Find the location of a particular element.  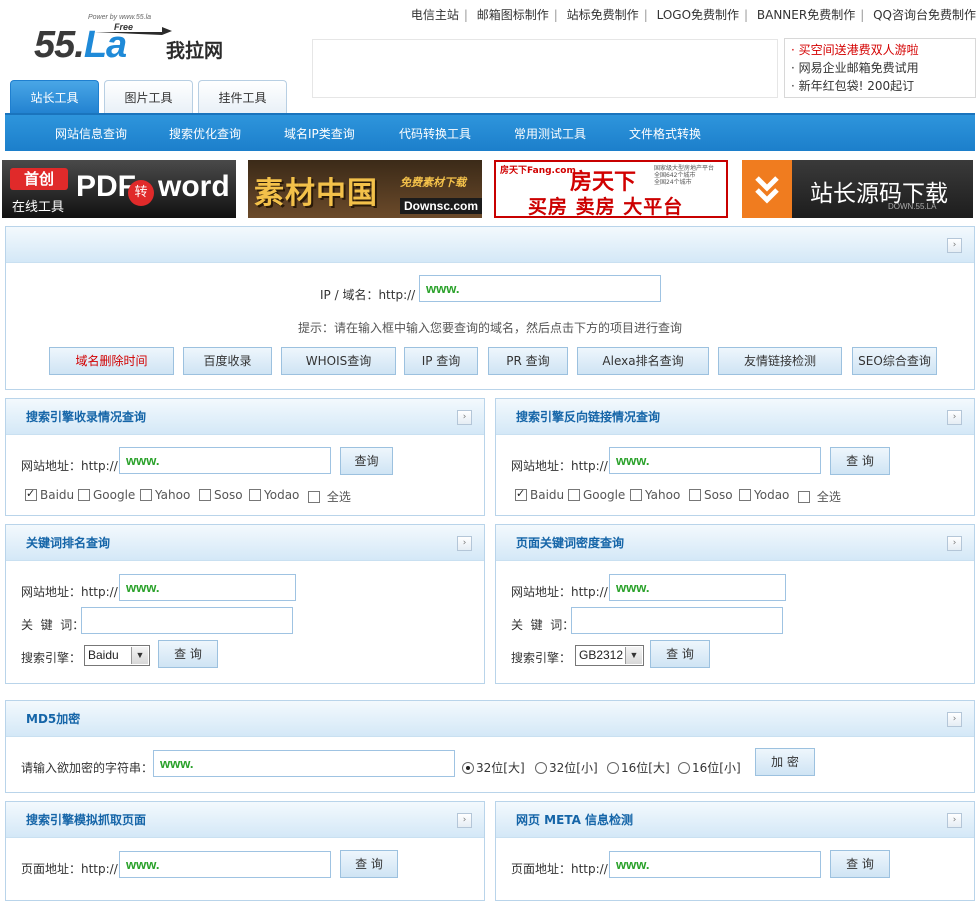

panel-title: 搜索引擎模拟抓取页面 is located at coordinates (86, 820).